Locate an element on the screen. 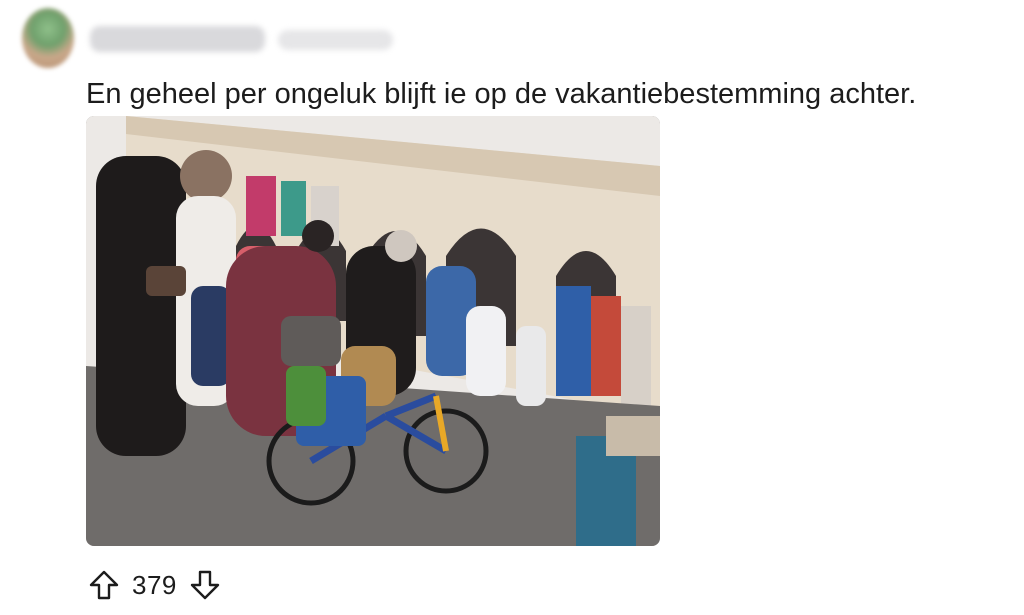 This screenshot has height=615, width=1024. vote-score: 379 is located at coordinates (154, 584).